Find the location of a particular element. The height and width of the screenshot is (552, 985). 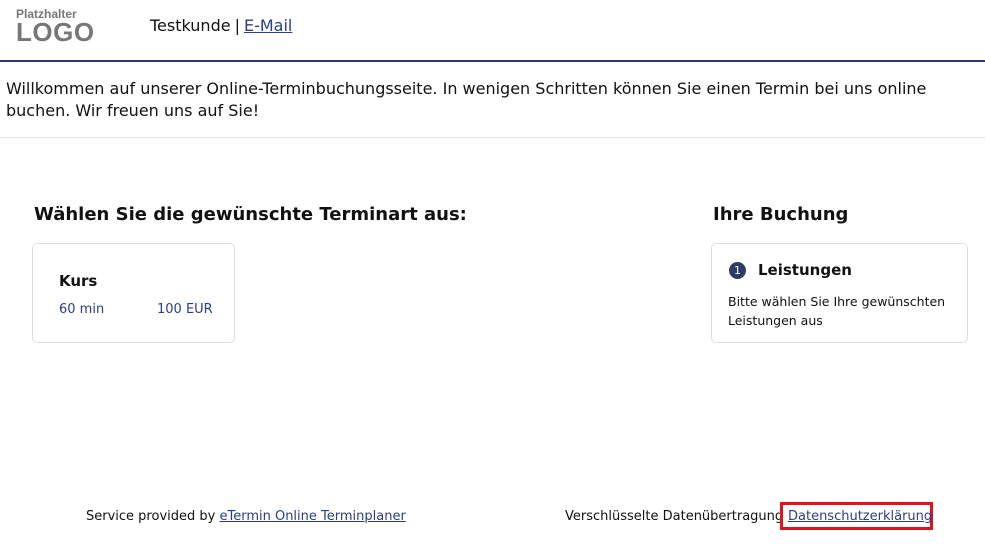

booking-title: Ihre Buchung is located at coordinates (781, 214).